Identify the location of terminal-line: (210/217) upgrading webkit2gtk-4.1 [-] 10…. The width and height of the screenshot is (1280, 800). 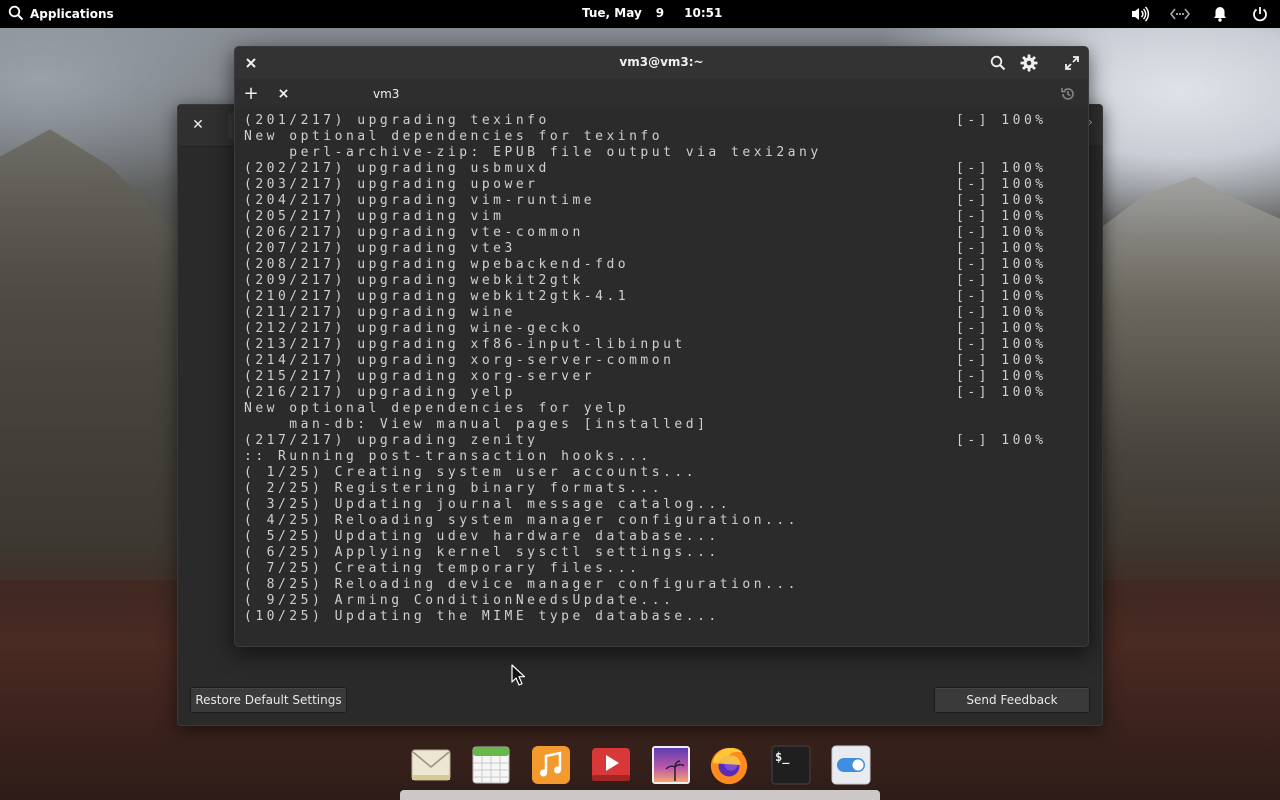
(666, 297).